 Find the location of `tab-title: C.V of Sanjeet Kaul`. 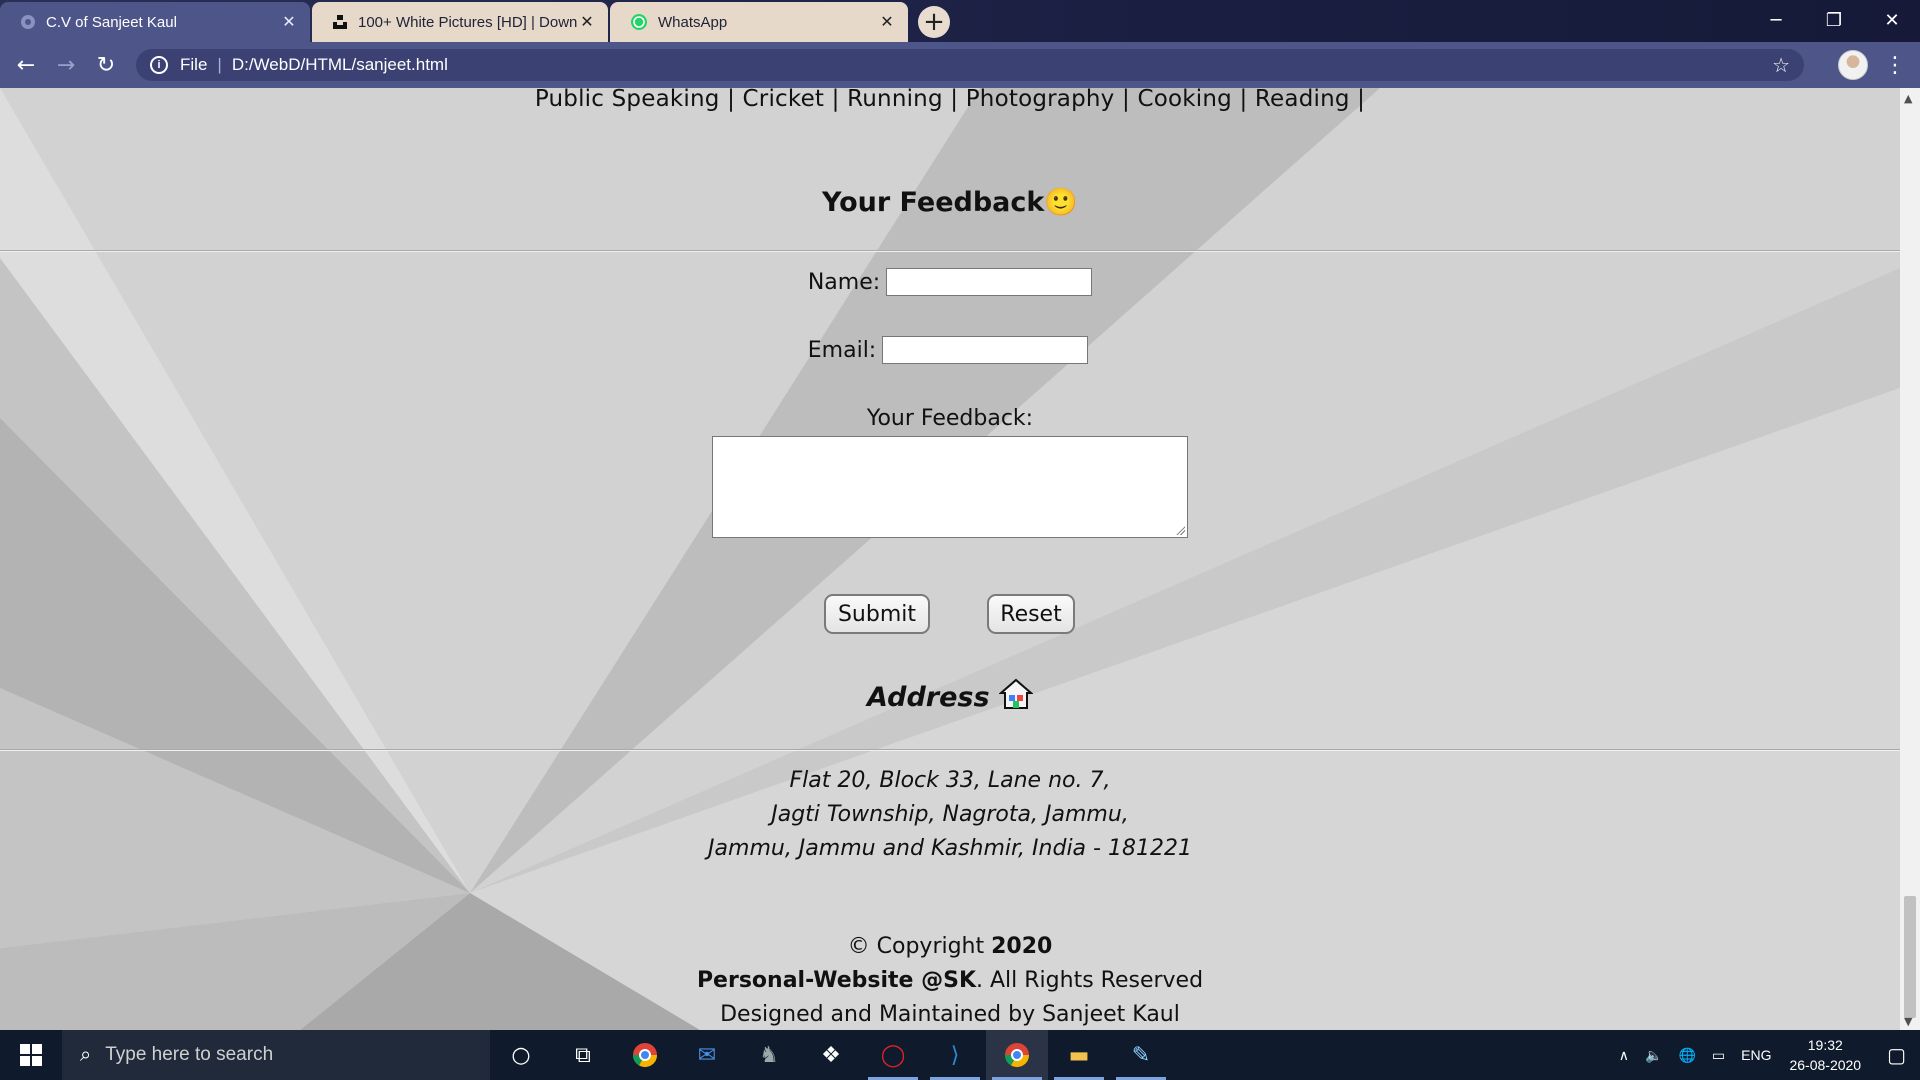

tab-title: C.V of Sanjeet Kaul is located at coordinates (111, 22).